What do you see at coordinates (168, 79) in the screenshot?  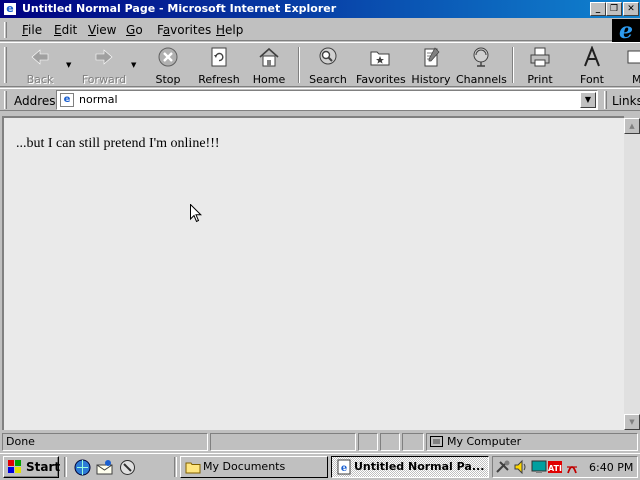 I see `stop-label: Stop` at bounding box center [168, 79].